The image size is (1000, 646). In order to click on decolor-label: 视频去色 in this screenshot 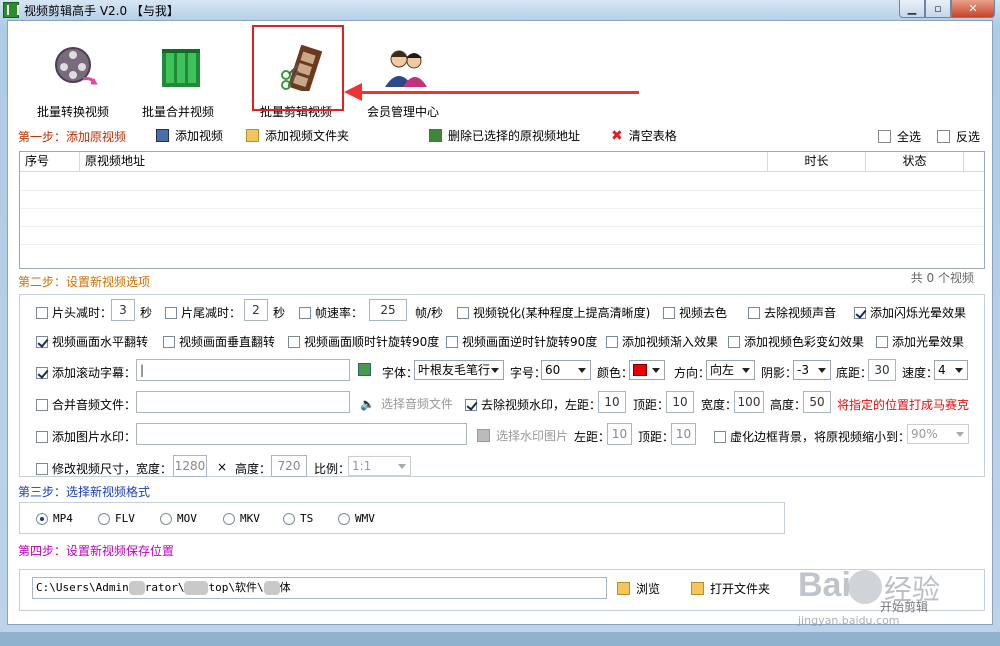, I will do `click(703, 313)`.